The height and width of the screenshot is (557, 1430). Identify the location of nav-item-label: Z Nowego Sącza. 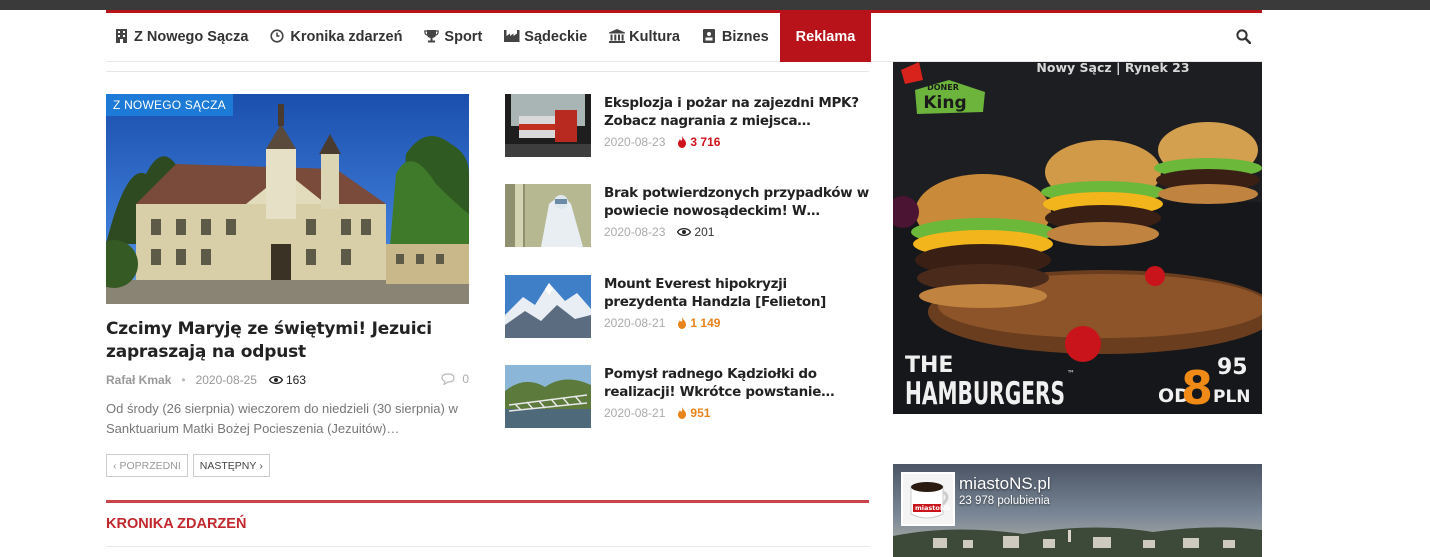
(191, 37).